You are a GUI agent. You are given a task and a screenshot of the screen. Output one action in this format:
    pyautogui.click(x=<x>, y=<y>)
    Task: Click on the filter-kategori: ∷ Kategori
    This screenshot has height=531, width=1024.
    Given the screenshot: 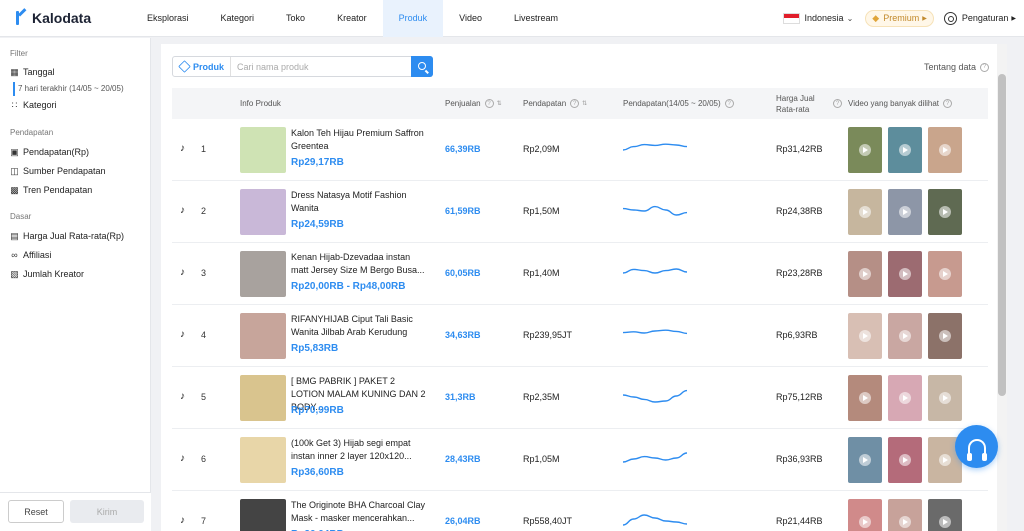 What is the action you would take?
    pyautogui.click(x=33, y=105)
    